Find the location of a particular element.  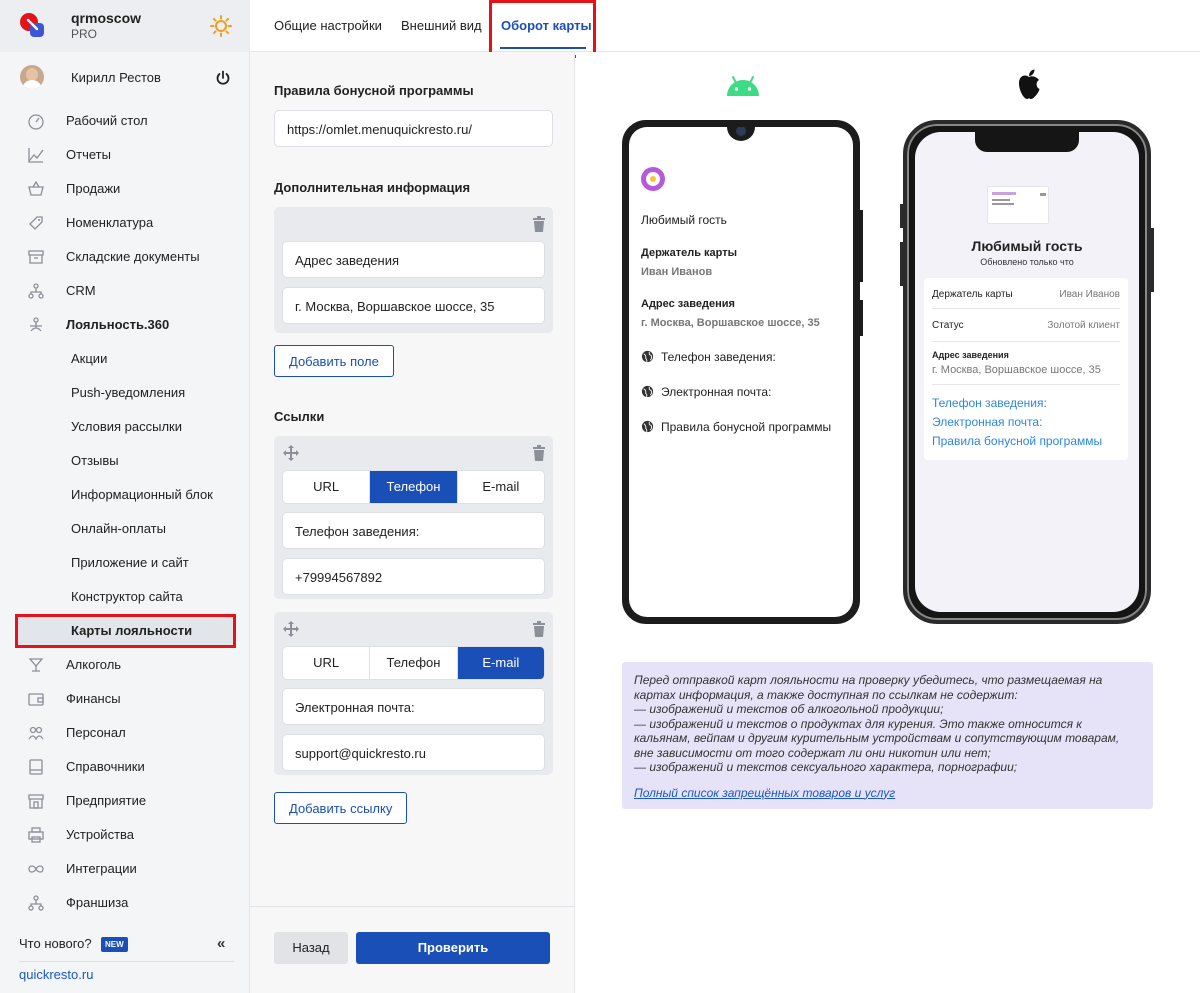

sidebar-item-sales: Продажи is located at coordinates (125, 189).